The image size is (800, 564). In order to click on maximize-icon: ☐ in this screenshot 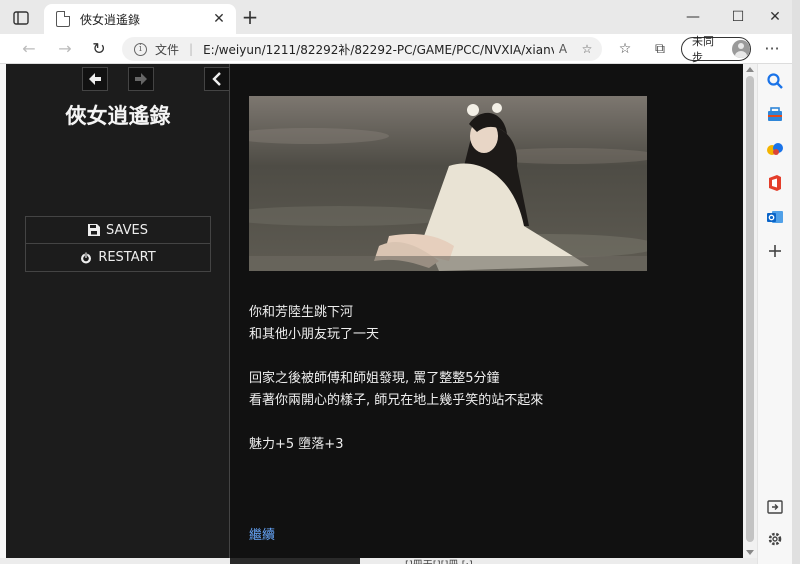, I will do `click(738, 17)`.